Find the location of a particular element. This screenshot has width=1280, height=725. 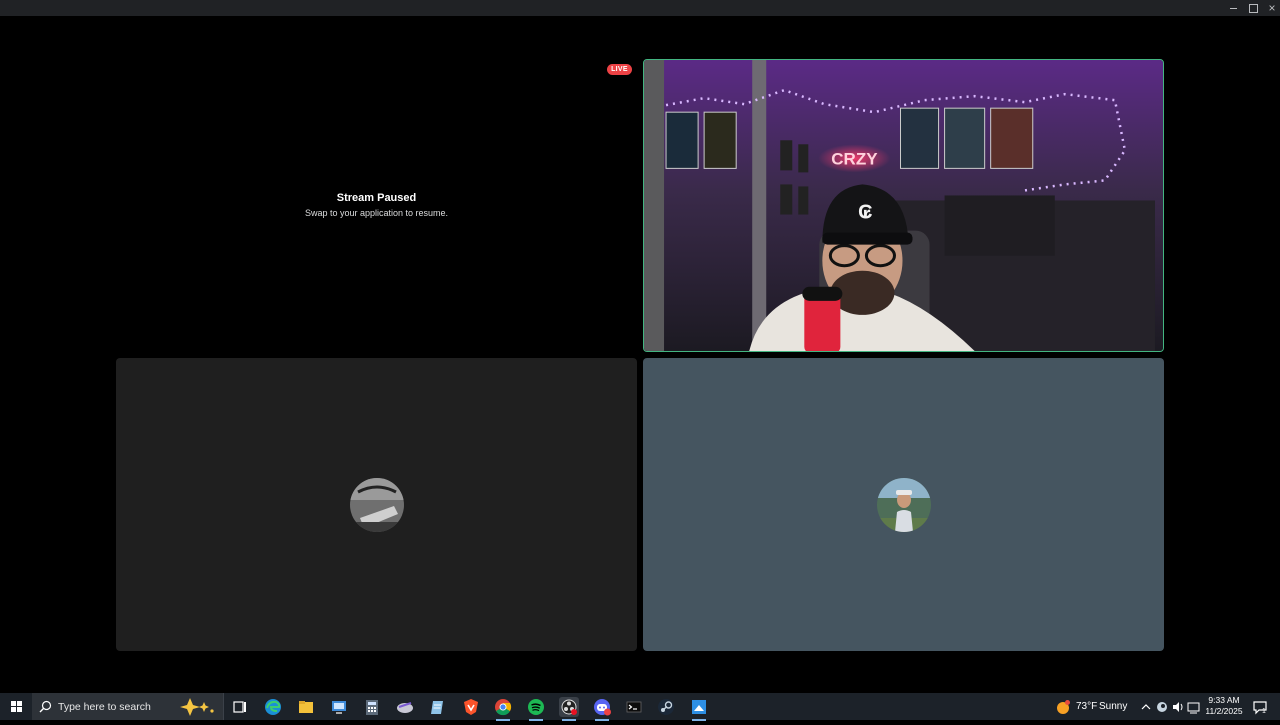

search-highlight-icon is located at coordinates (197, 707).